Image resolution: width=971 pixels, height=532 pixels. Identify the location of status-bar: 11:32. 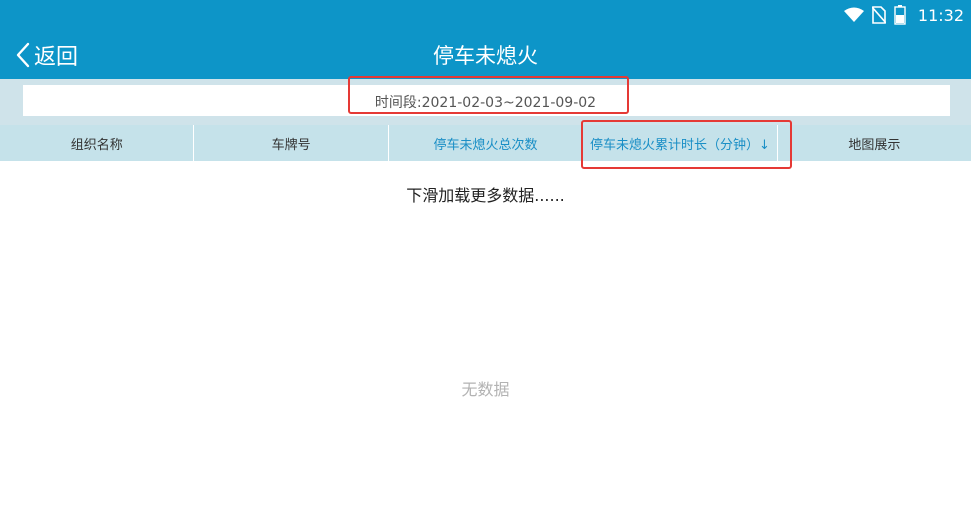
(907, 15).